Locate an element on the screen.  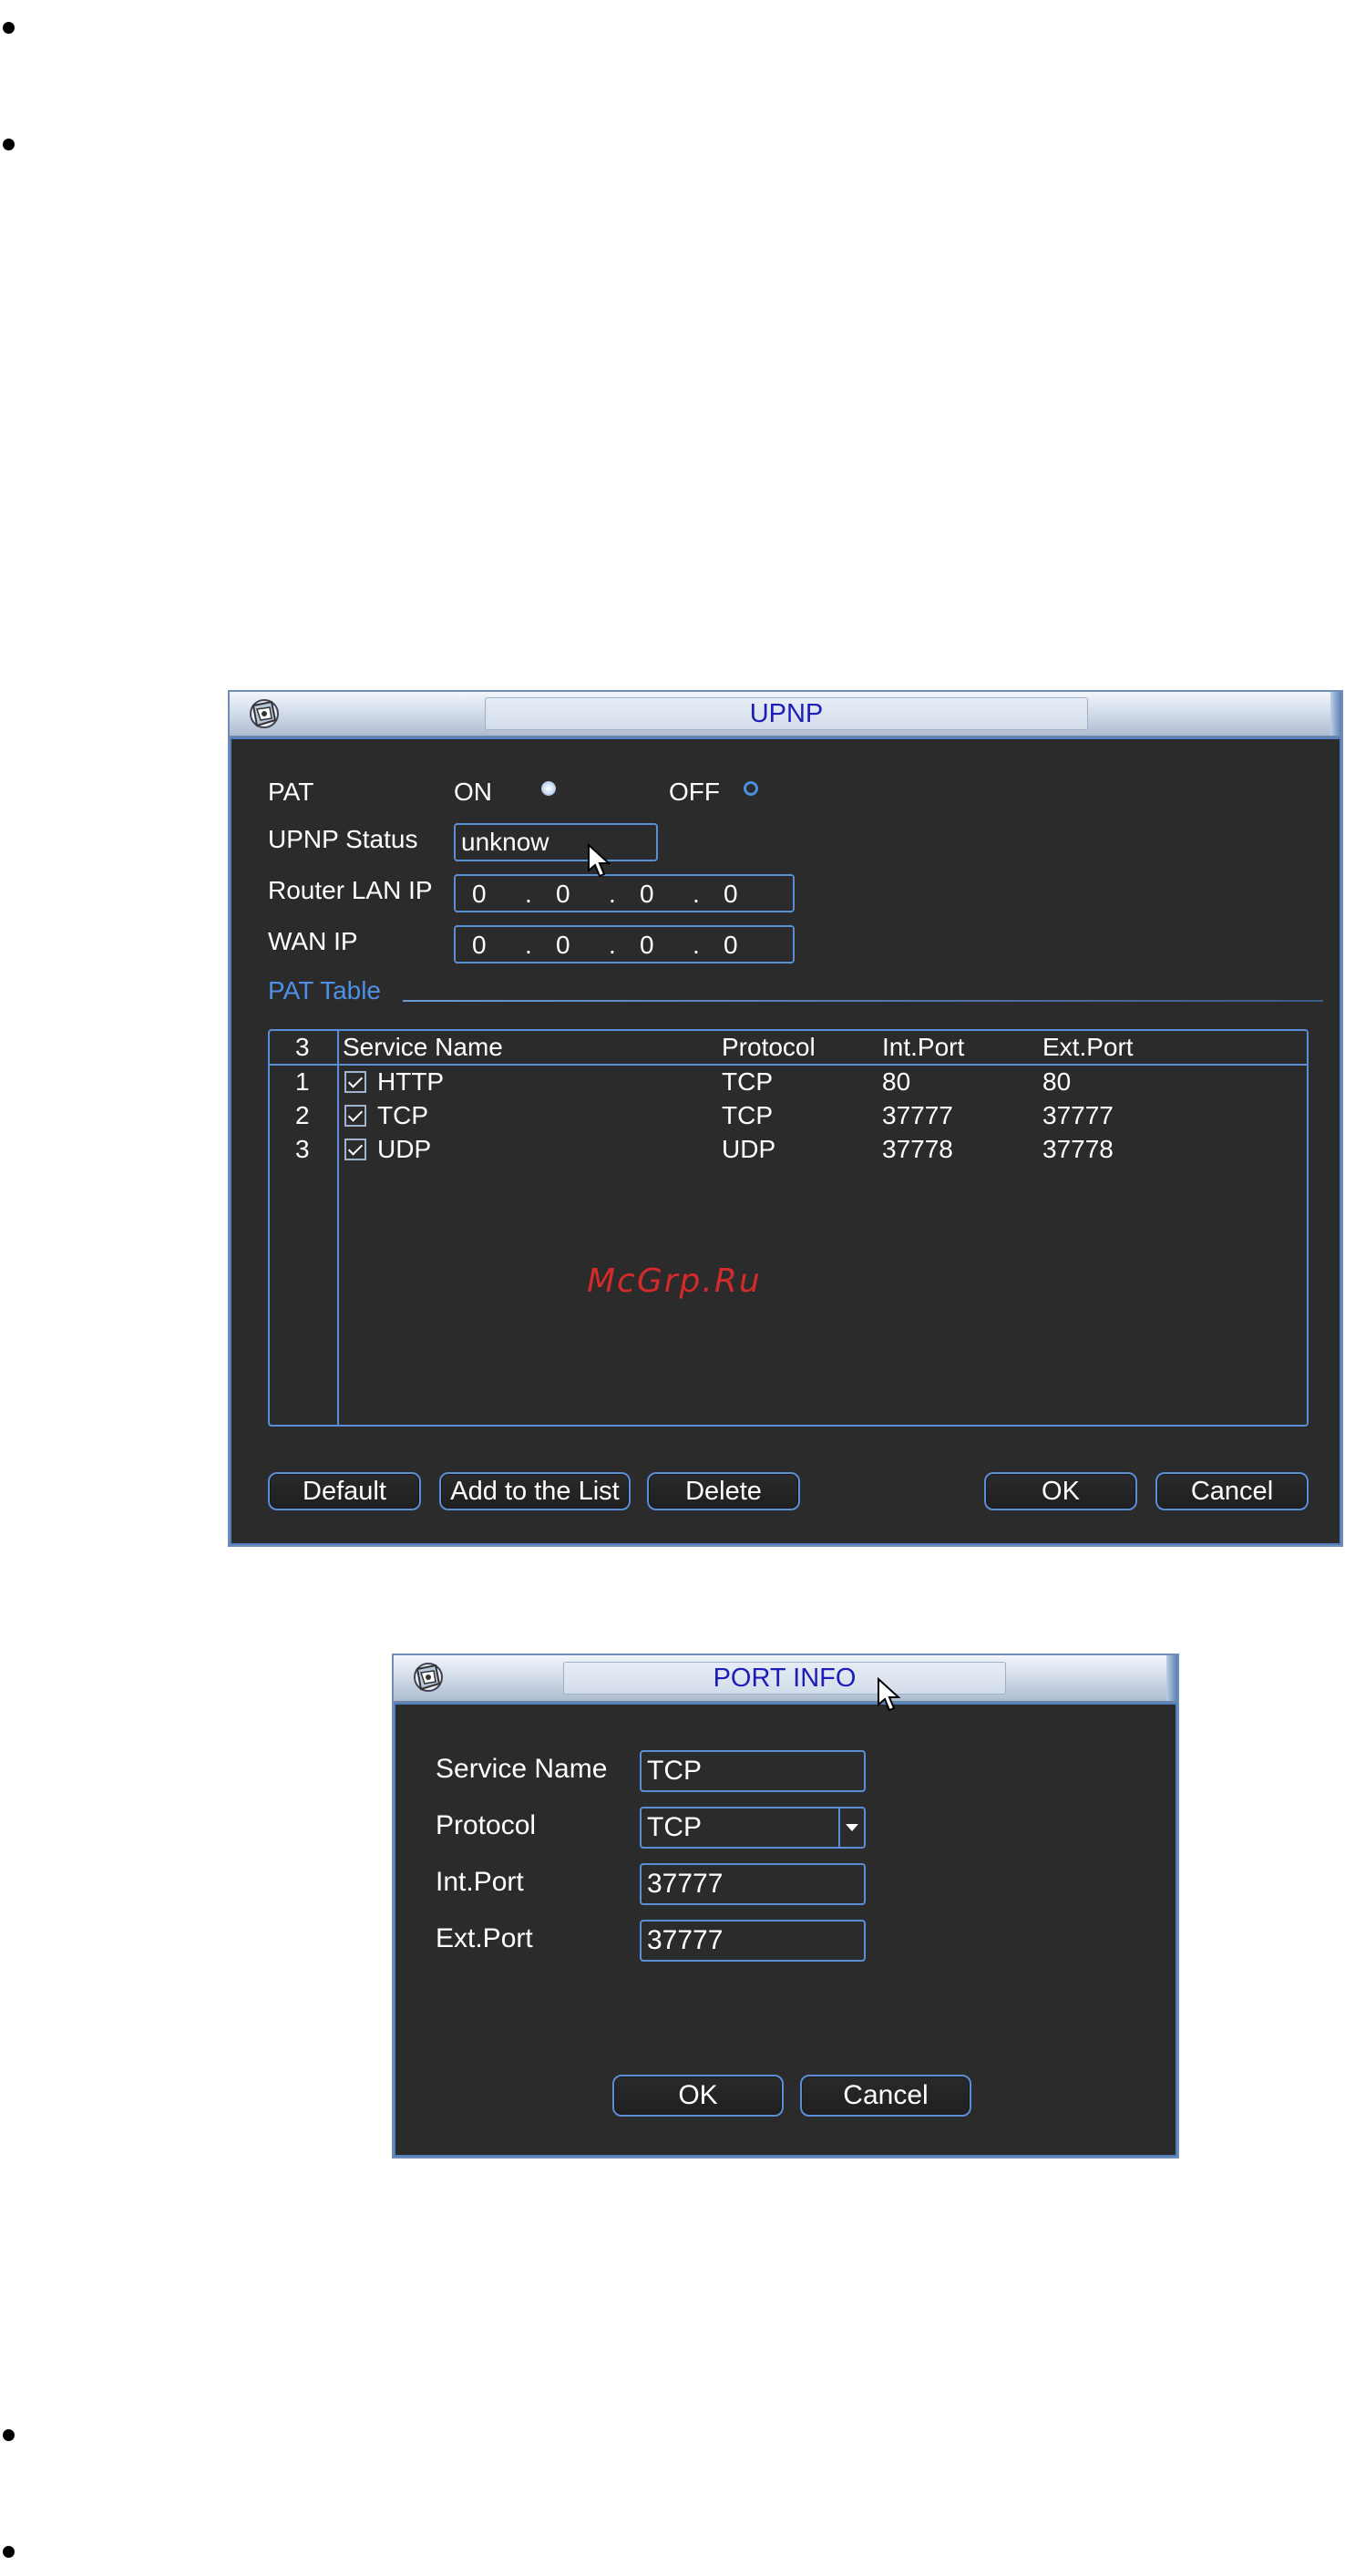
port-ok-button: OK is located at coordinates (698, 2096).